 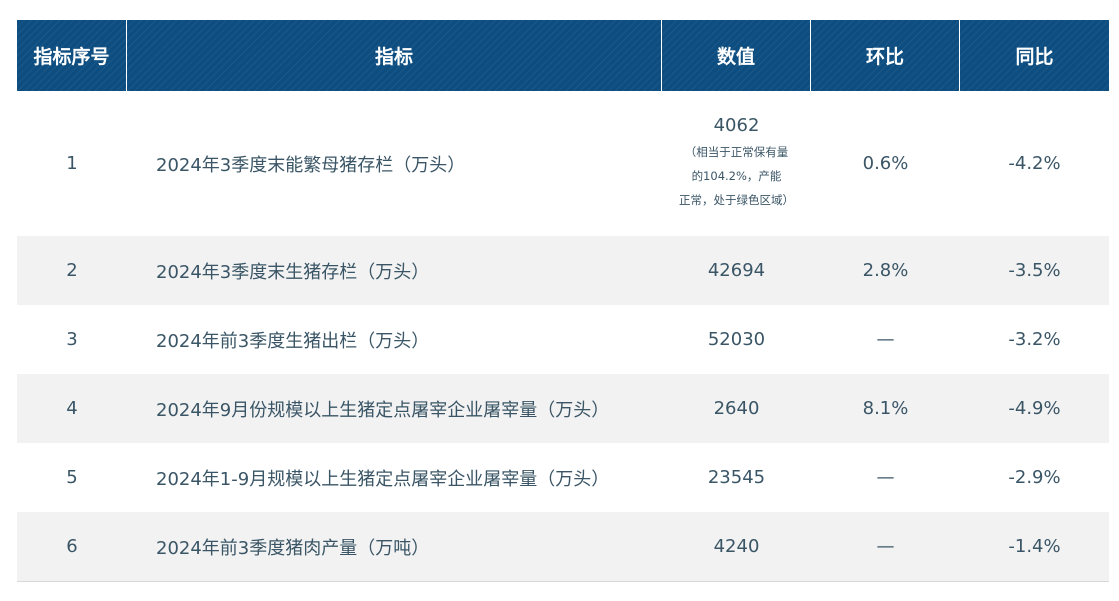 I want to click on row-mom: 2.8%, so click(x=885, y=270).